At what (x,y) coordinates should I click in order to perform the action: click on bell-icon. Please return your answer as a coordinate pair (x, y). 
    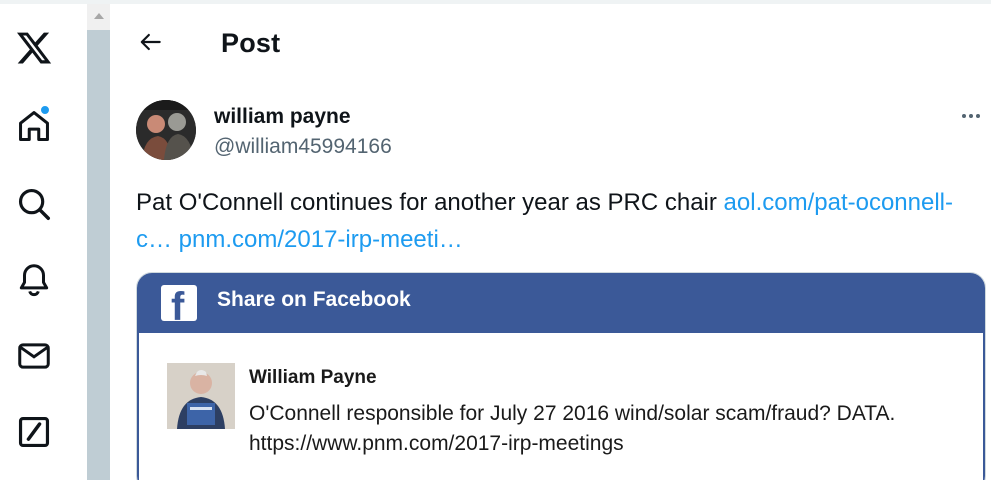
    Looking at the image, I should click on (34, 280).